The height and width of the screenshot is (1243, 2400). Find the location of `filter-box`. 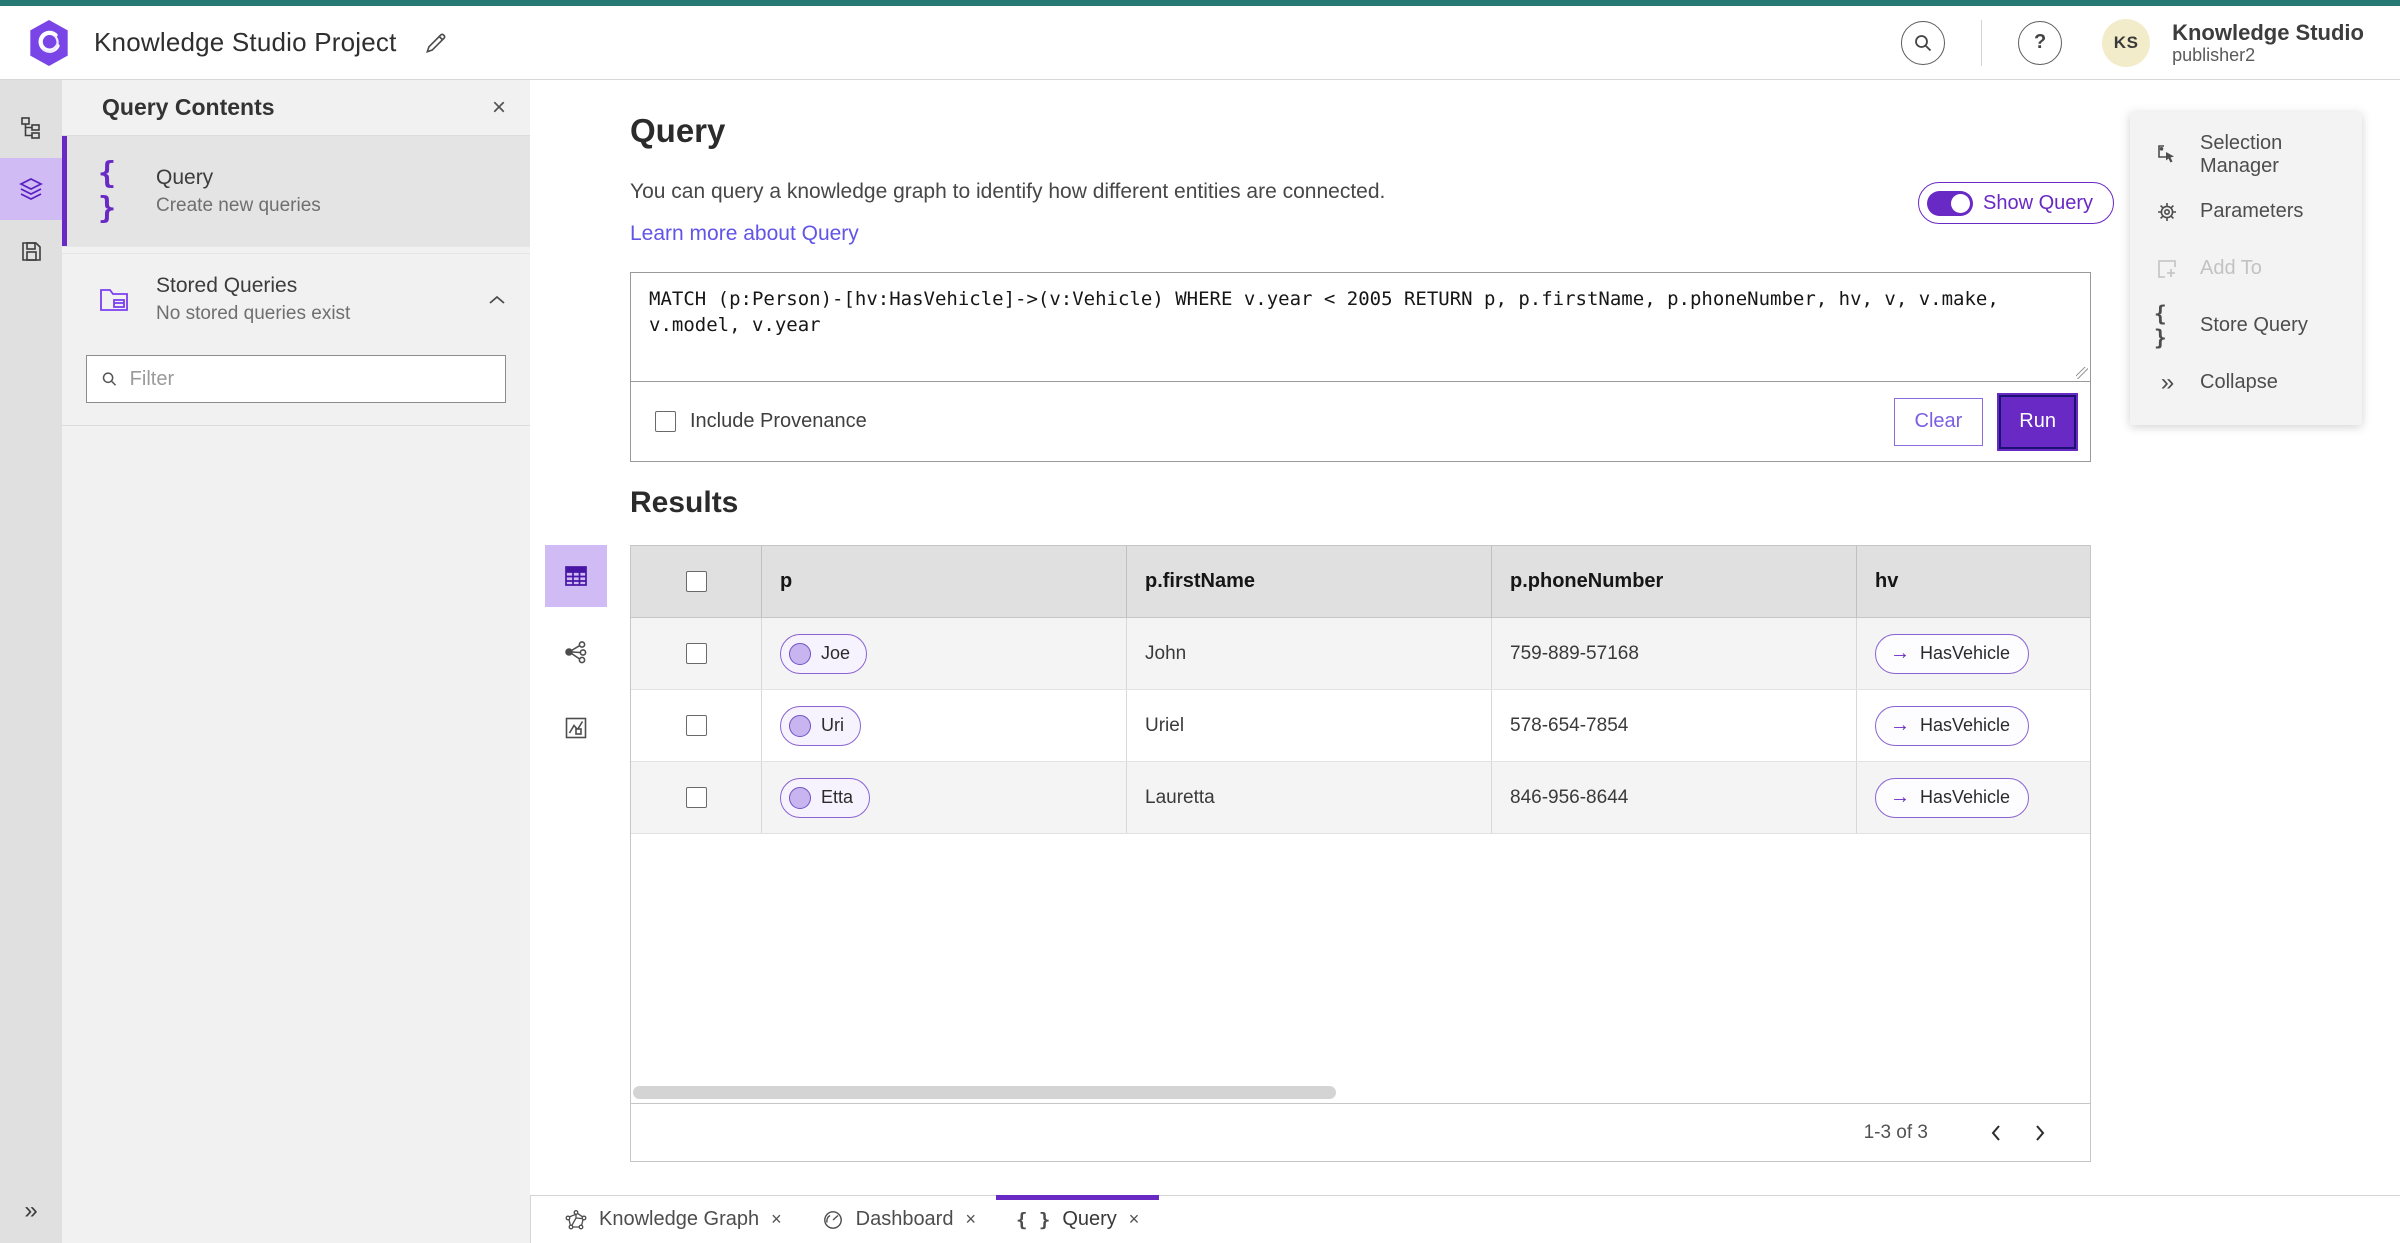

filter-box is located at coordinates (296, 379).